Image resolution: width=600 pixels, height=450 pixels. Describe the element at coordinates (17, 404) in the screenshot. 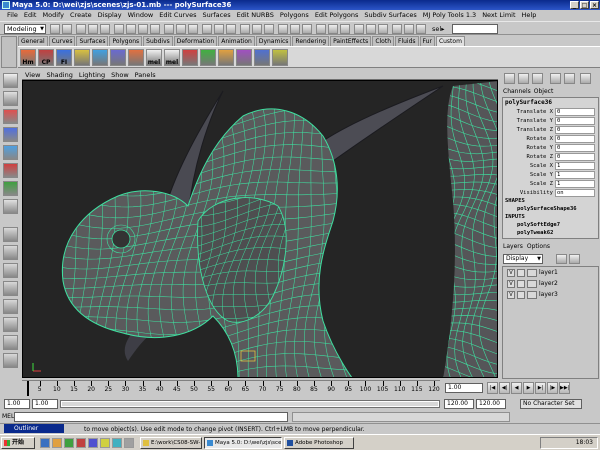

I see `animation-start-field: 1.00` at that location.